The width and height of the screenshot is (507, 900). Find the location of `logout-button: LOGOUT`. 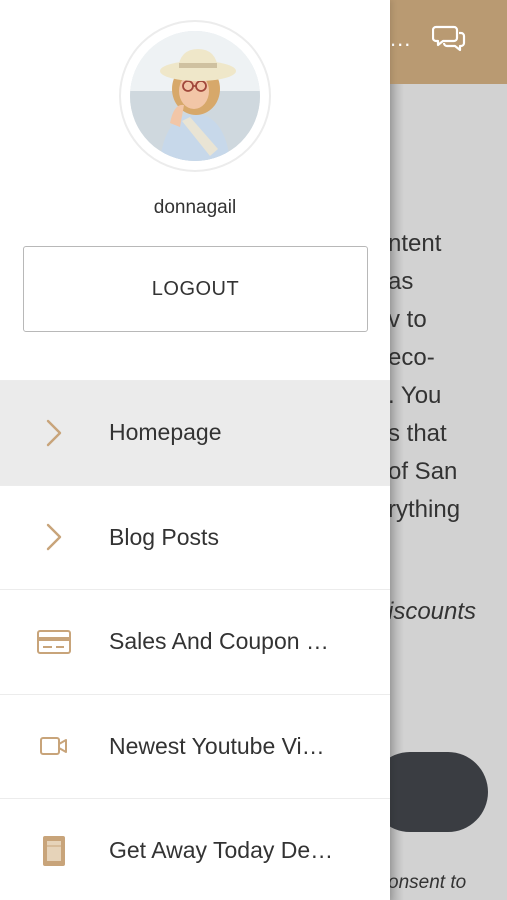

logout-button: LOGOUT is located at coordinates (195, 289).